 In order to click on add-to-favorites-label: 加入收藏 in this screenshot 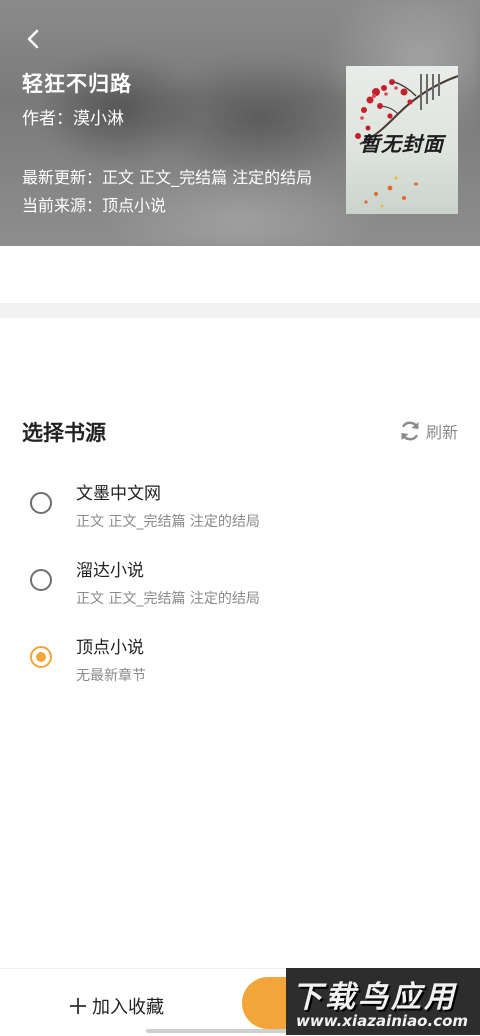, I will do `click(128, 1007)`.